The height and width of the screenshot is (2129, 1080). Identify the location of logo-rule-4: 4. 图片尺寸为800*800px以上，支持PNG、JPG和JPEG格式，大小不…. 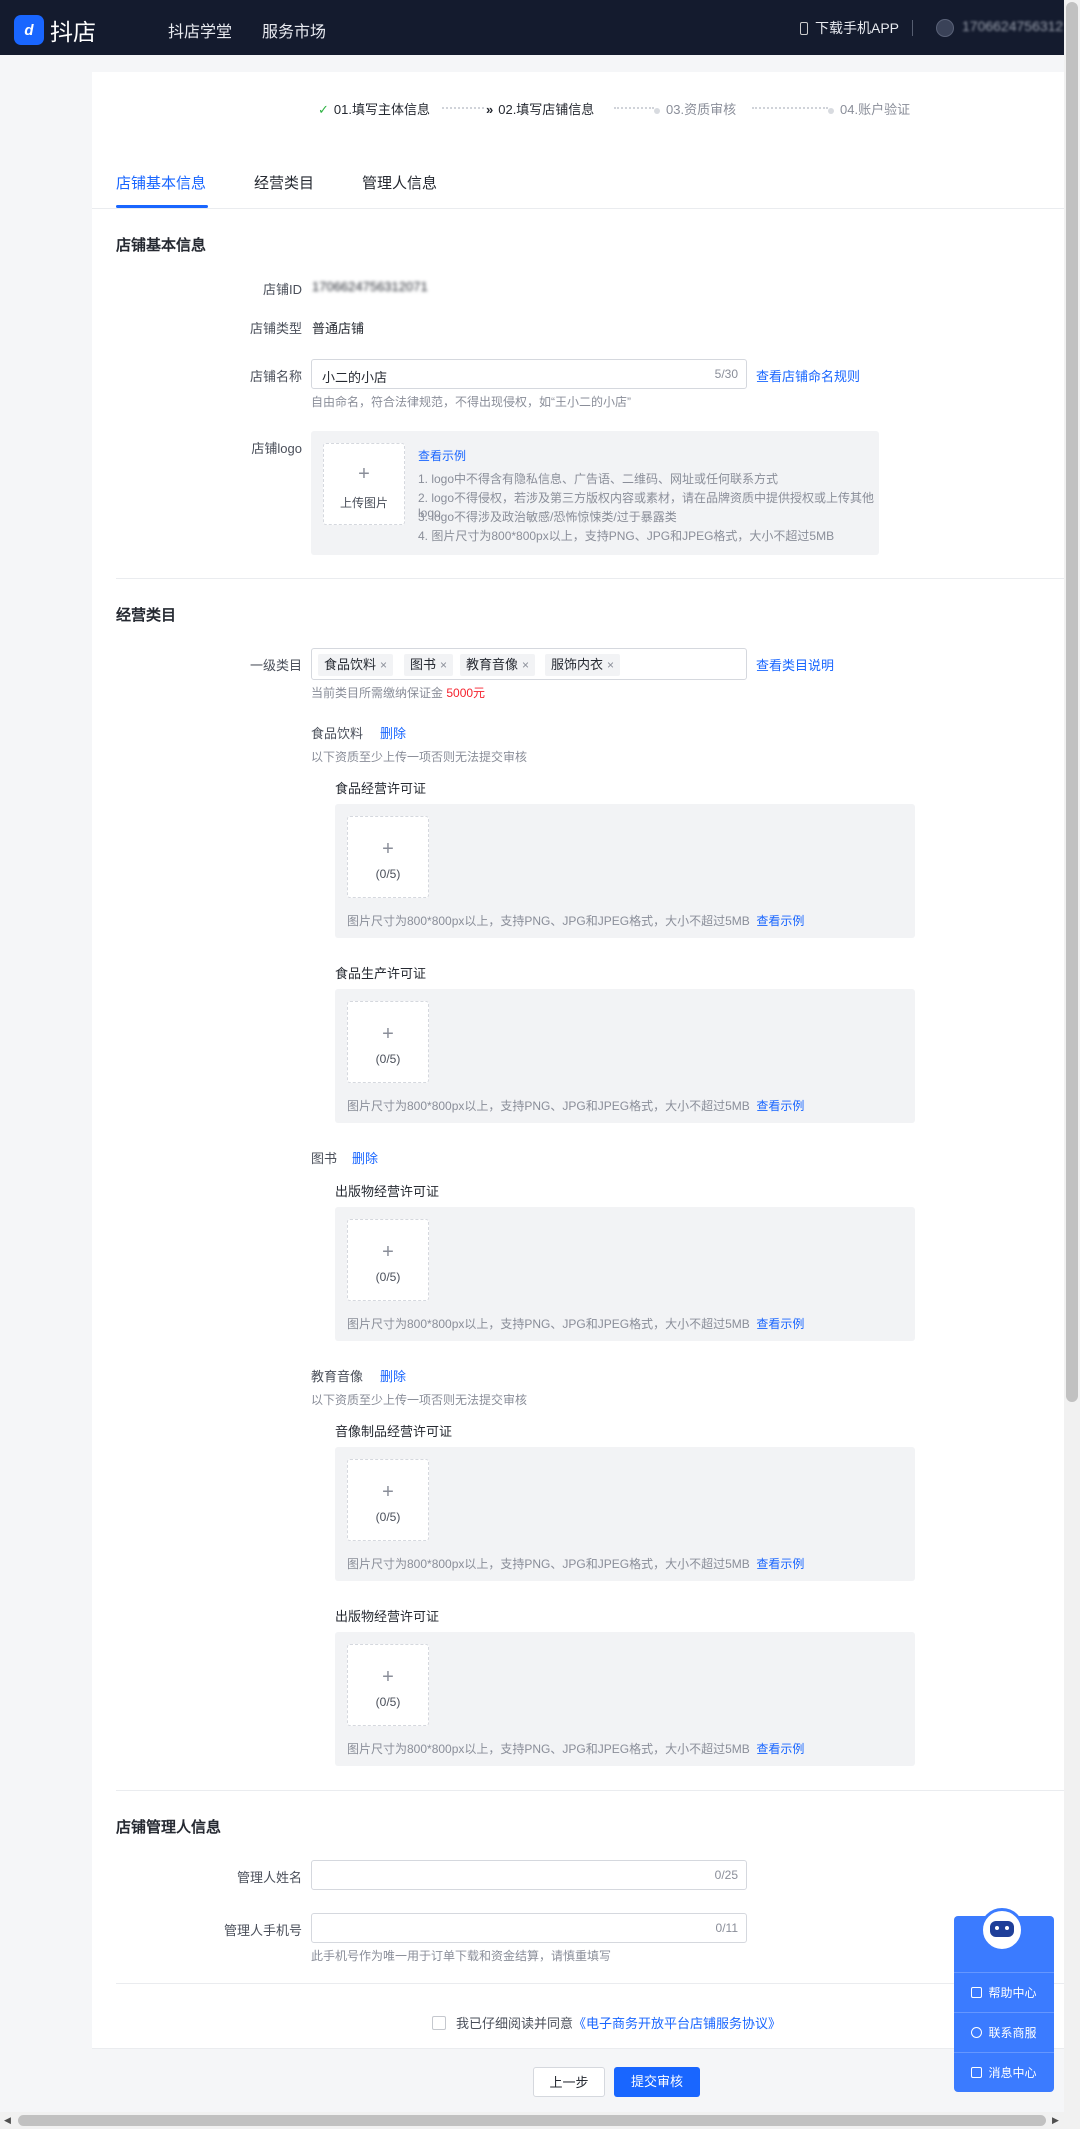
(626, 536).